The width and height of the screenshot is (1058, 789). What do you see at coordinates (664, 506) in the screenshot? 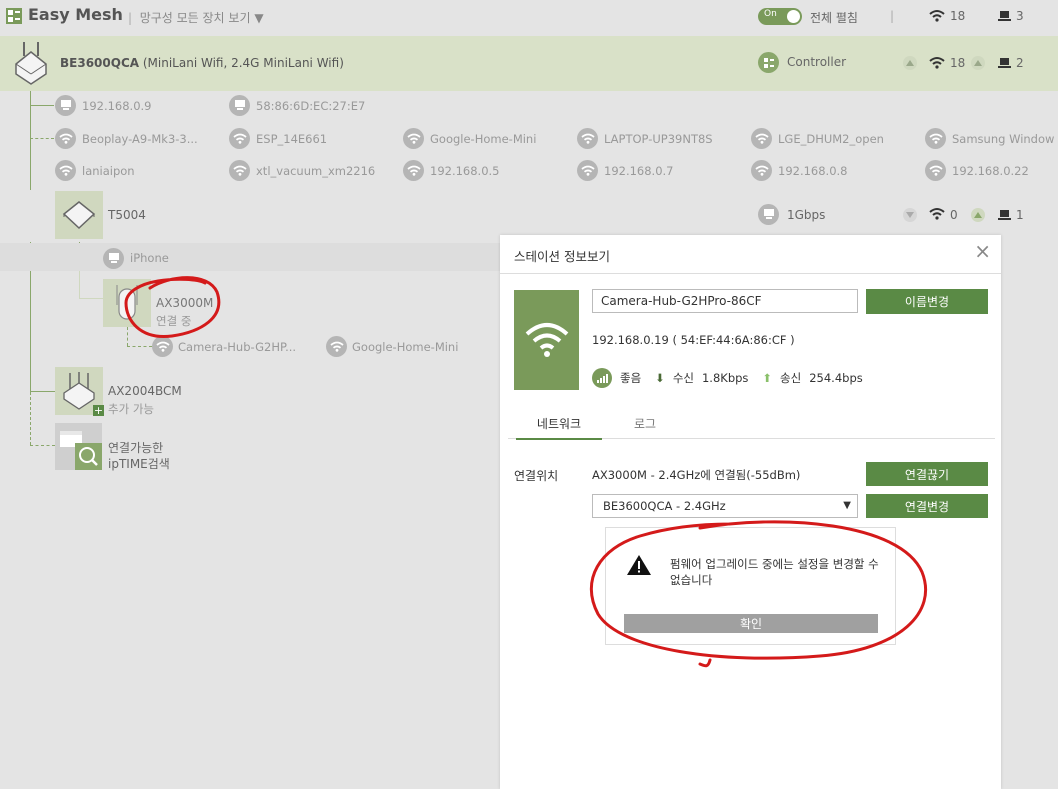
I see `select-value: BE3600QCA - 2.4GHz` at bounding box center [664, 506].